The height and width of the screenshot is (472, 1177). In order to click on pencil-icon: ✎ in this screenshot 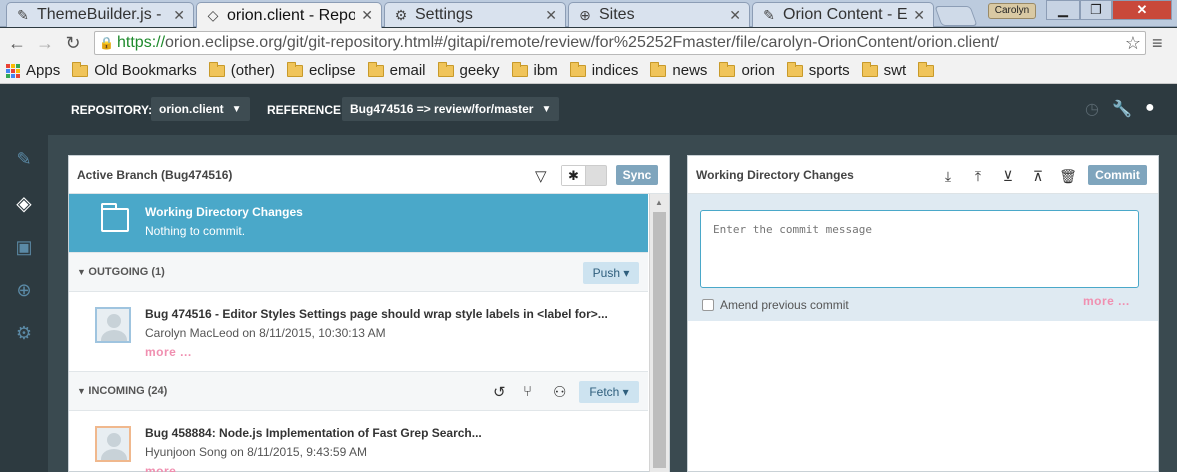, I will do `click(769, 14)`.